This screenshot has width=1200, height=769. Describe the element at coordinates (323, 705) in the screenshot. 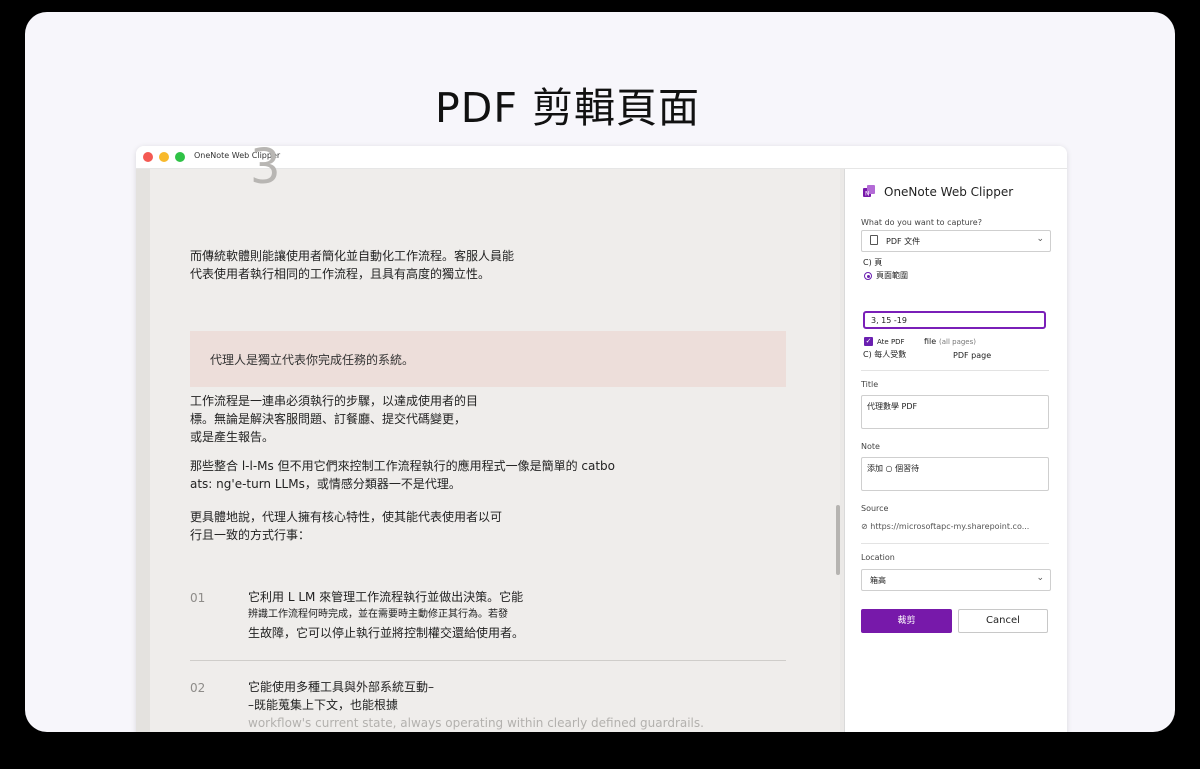

I see `text-line: –既能蒐集上下文，也能根據` at that location.